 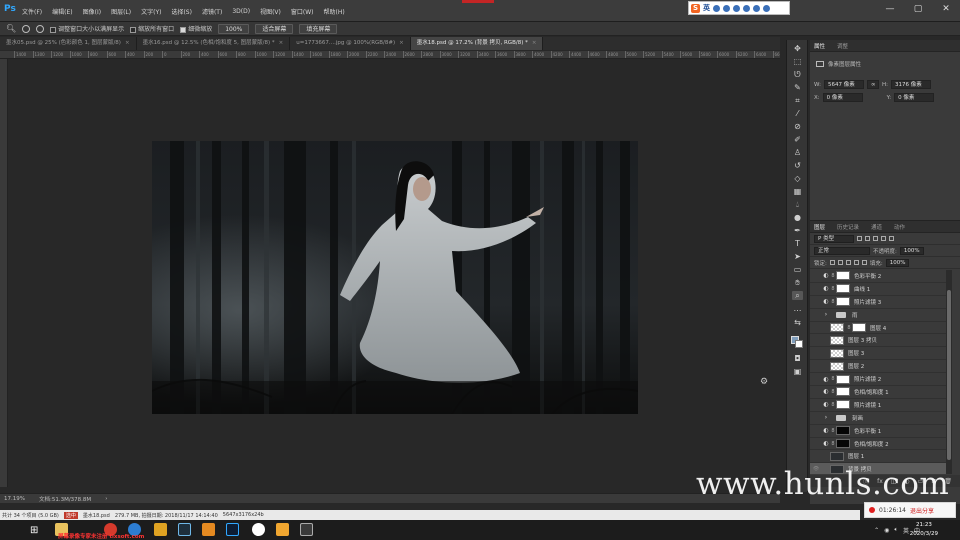 I want to click on menu-item: 文件(F), so click(x=32, y=11).